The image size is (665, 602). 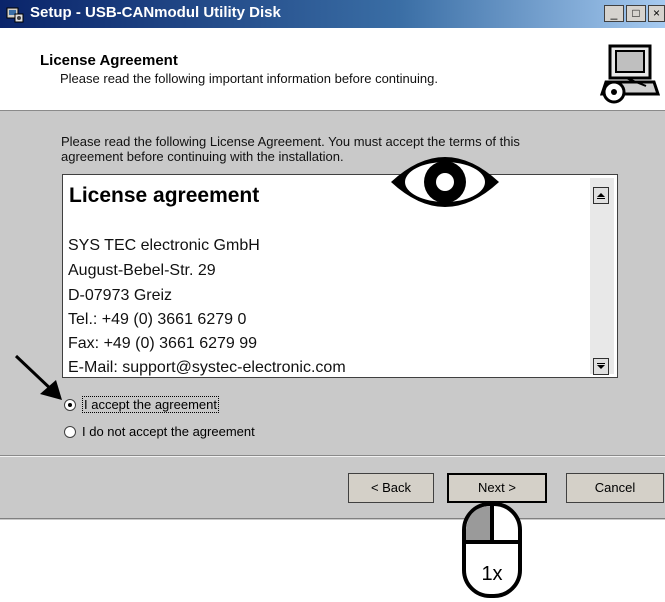 What do you see at coordinates (332, 518) in the screenshot?
I see `window-bottom-edge` at bounding box center [332, 518].